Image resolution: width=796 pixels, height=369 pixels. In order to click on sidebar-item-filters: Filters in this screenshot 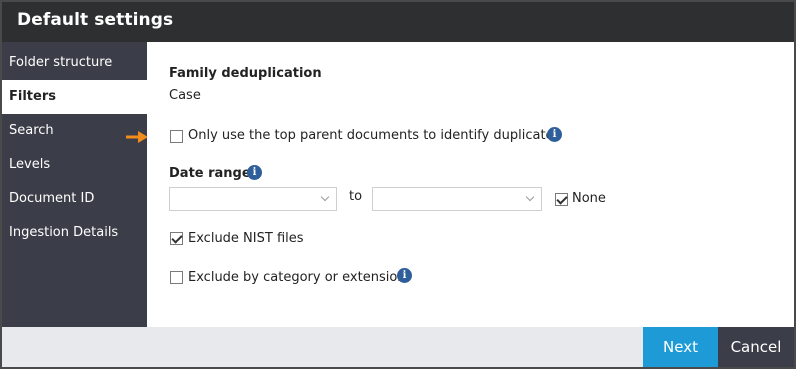, I will do `click(74, 97)`.